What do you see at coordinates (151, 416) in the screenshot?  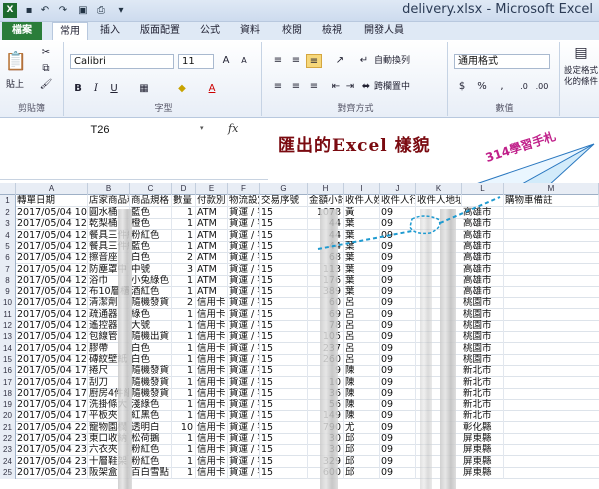 I see `cell-c: 紅黑色` at bounding box center [151, 416].